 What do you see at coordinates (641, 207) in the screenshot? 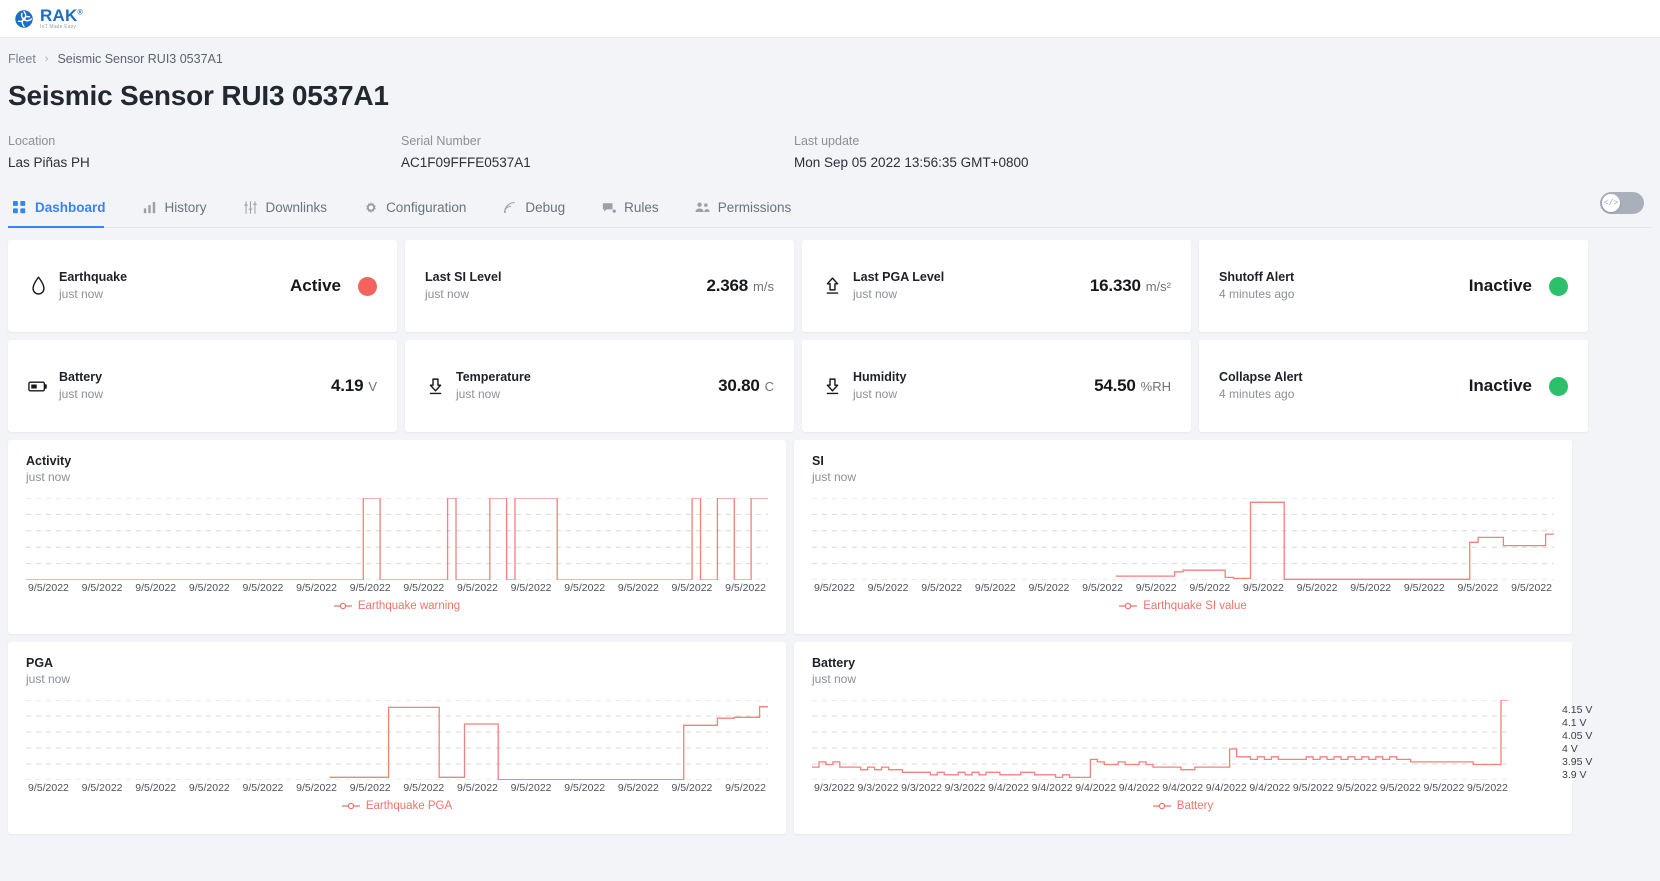
I see `tab-rules-label: Rules` at bounding box center [641, 207].